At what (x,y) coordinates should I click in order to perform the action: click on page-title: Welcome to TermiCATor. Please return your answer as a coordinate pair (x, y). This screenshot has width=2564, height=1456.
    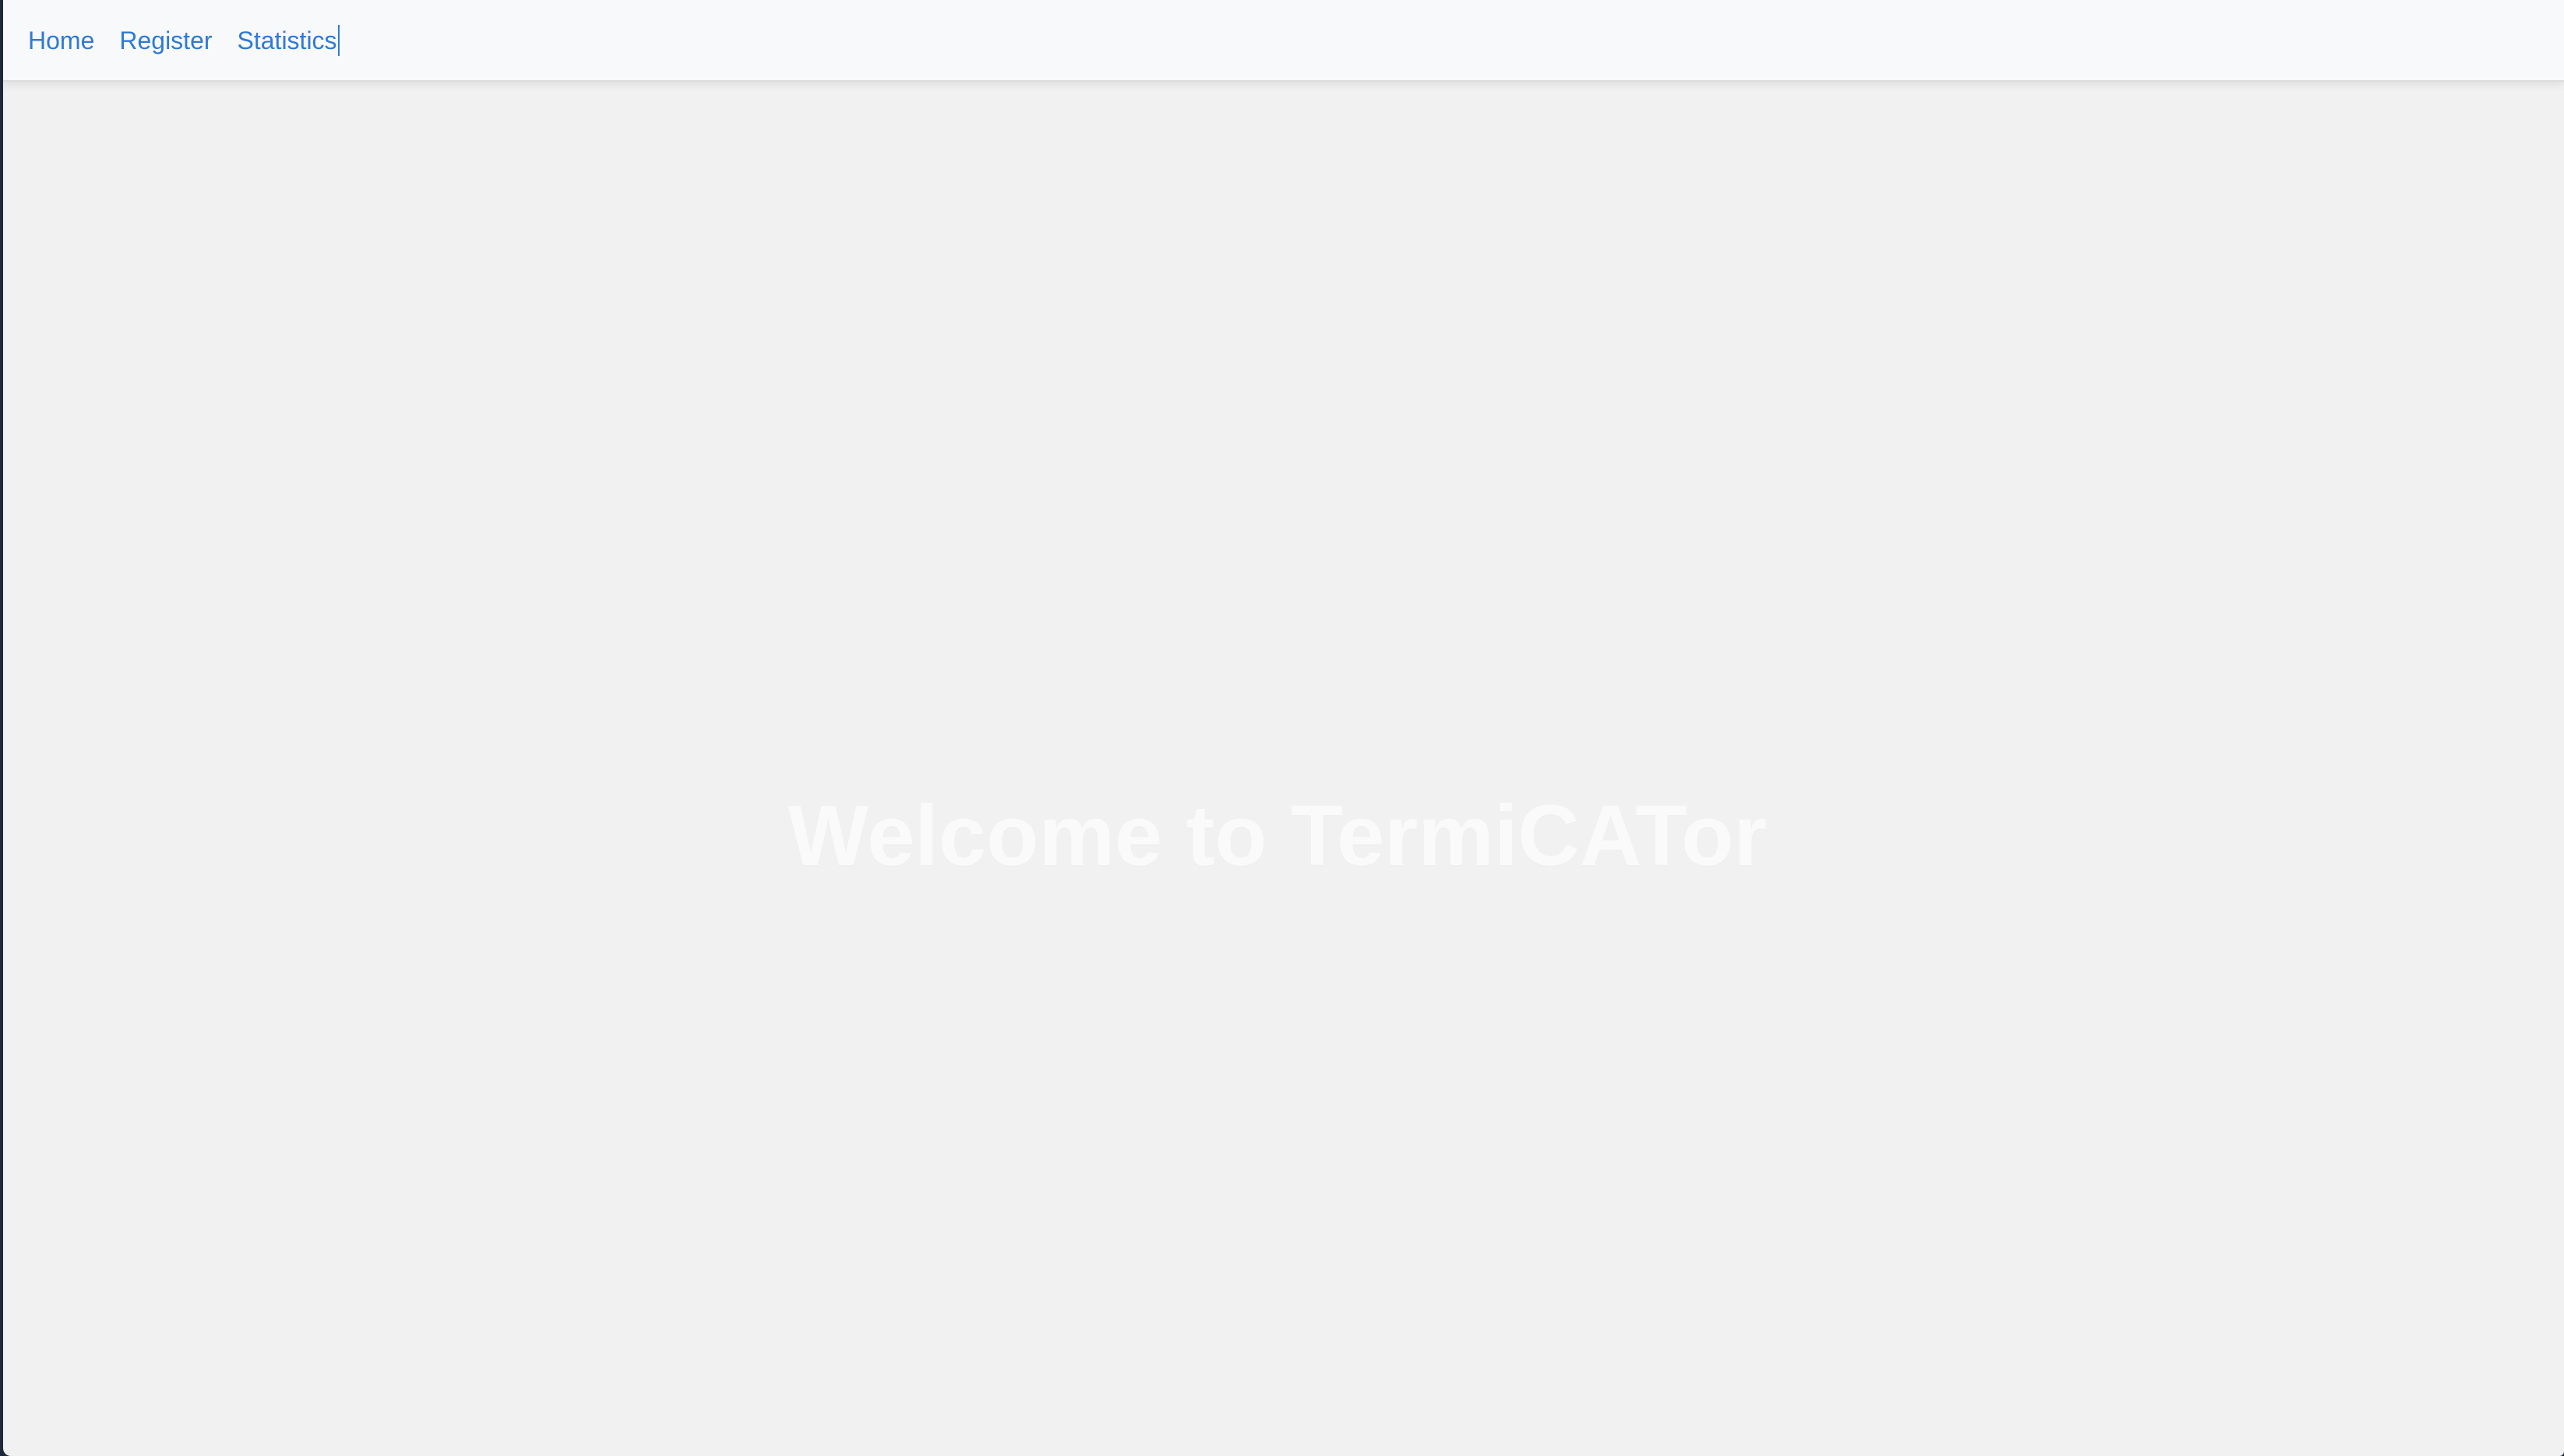
    Looking at the image, I should click on (1277, 836).